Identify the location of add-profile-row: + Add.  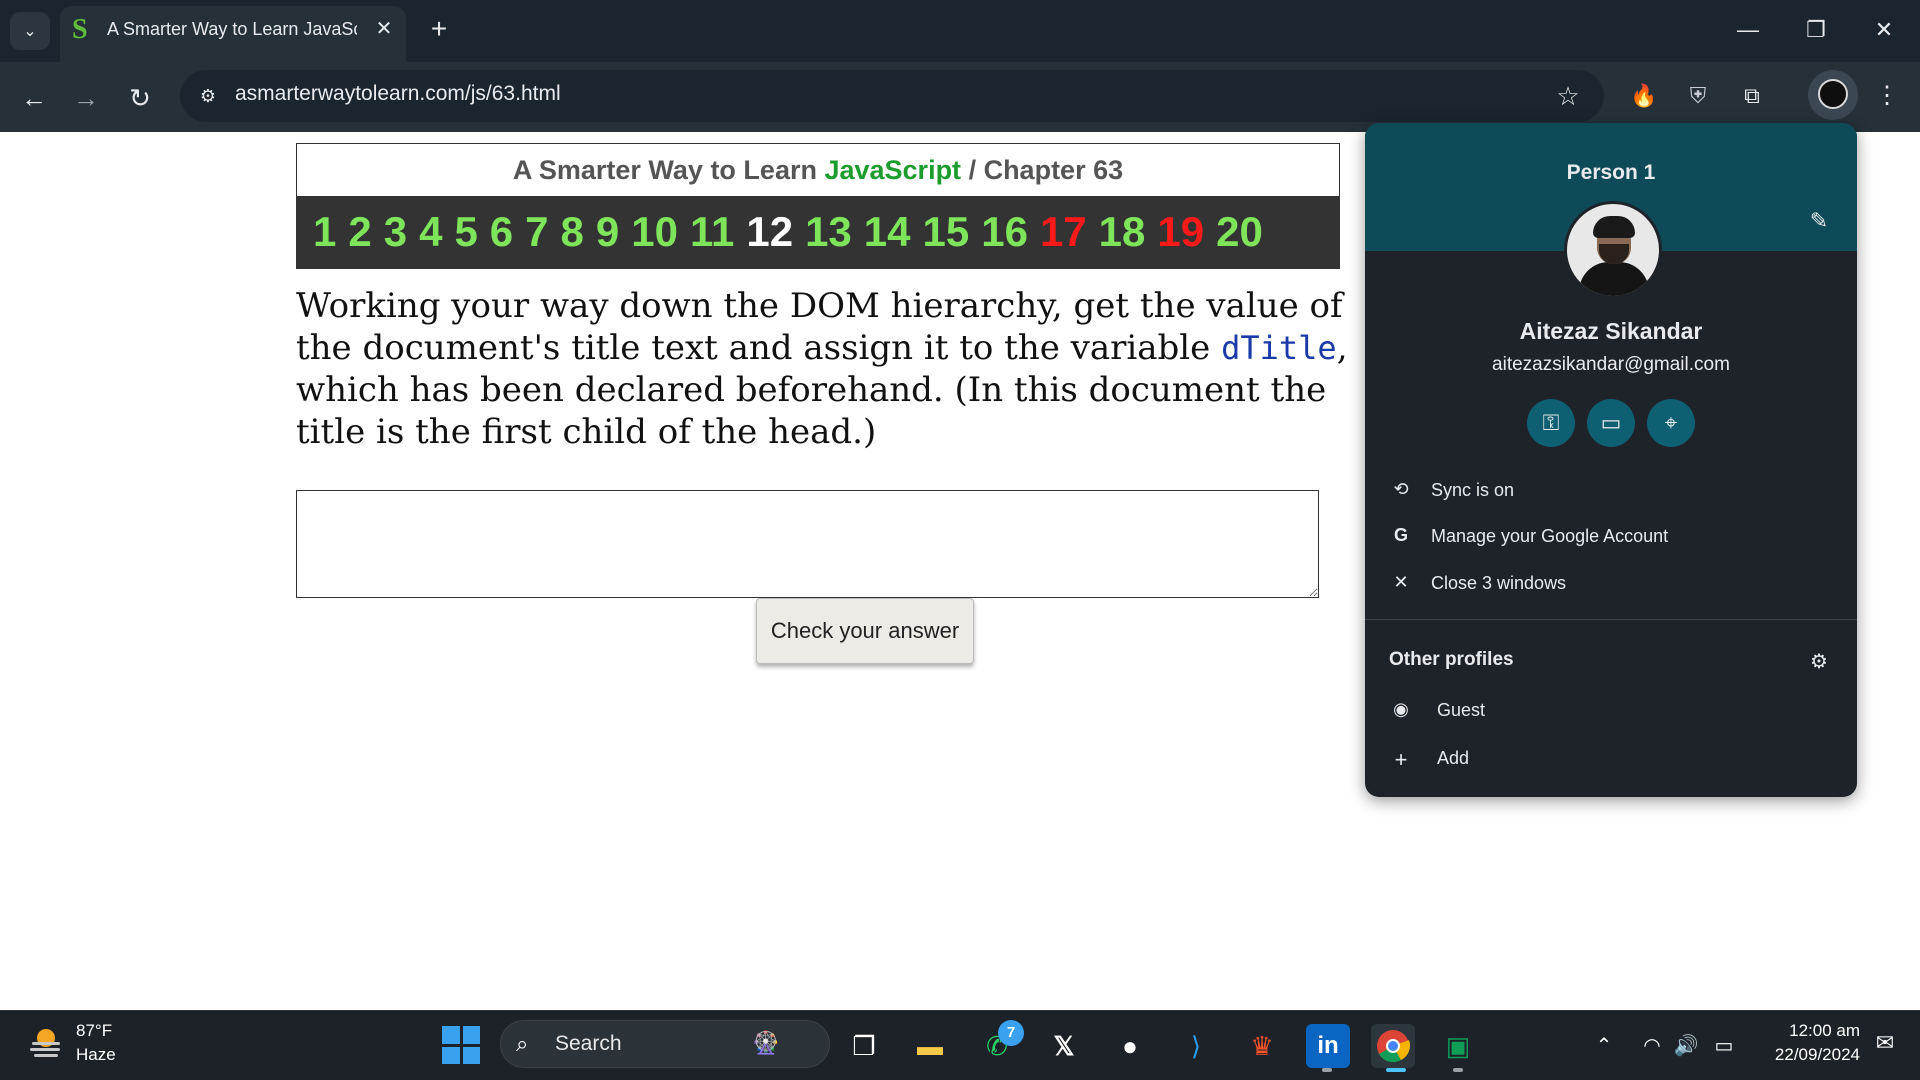
(1611, 759).